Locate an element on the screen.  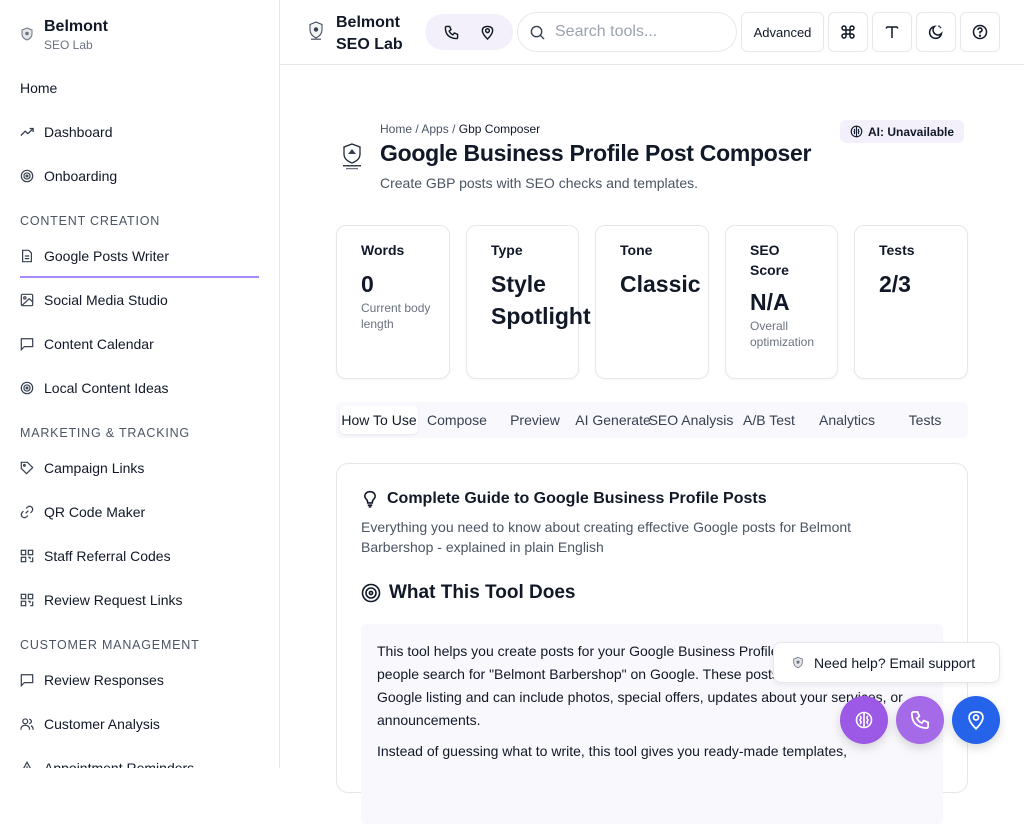
sidebar-item-label: Social Media Studio is located at coordinates (106, 300).